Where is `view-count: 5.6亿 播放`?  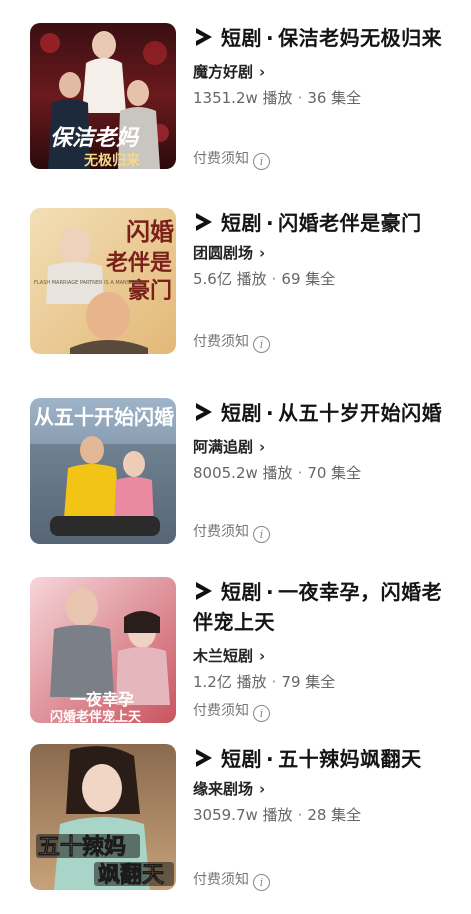
view-count: 5.6亿 播放 is located at coordinates (230, 279).